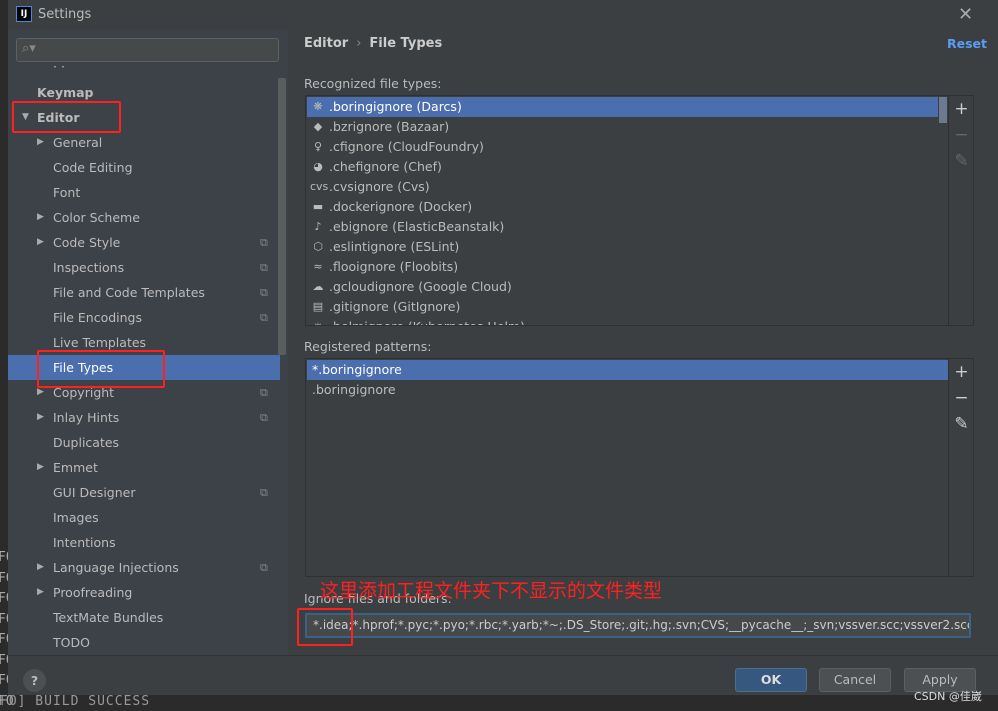 This screenshot has height=711, width=998. What do you see at coordinates (627, 370) in the screenshot?
I see `pattern-row: *.boringignore` at bounding box center [627, 370].